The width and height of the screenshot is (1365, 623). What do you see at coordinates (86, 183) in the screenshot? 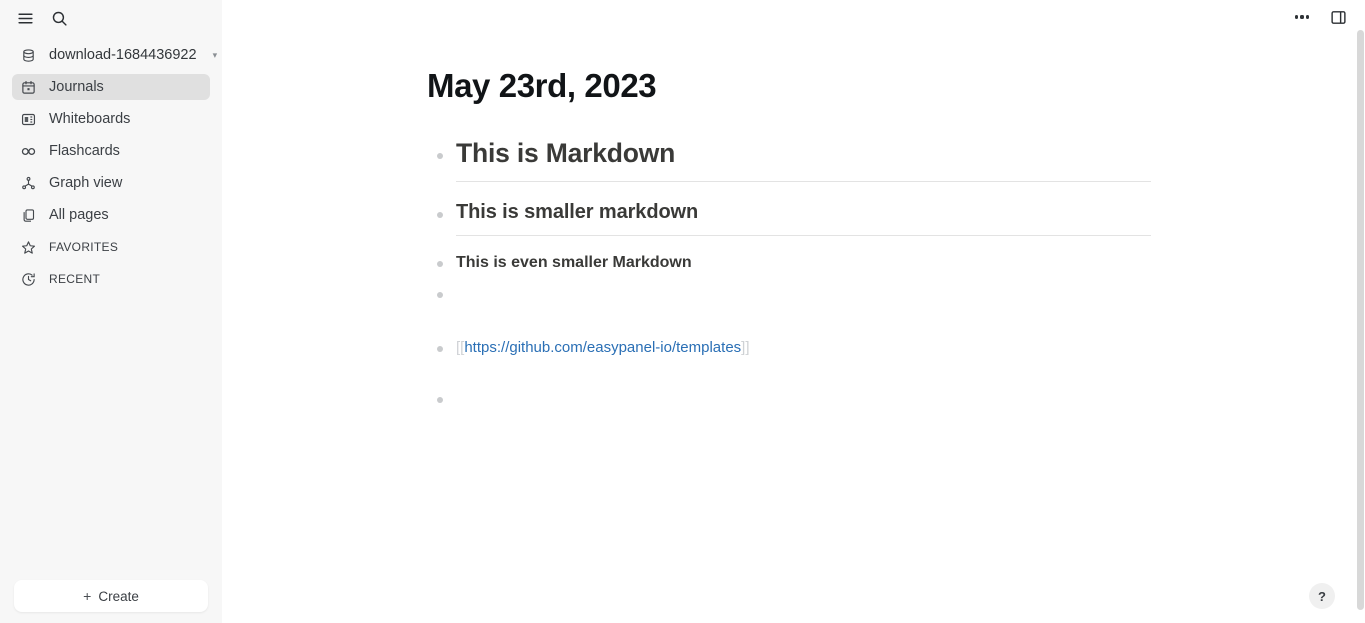
I see `sidebar-item-label: Graph view` at bounding box center [86, 183].